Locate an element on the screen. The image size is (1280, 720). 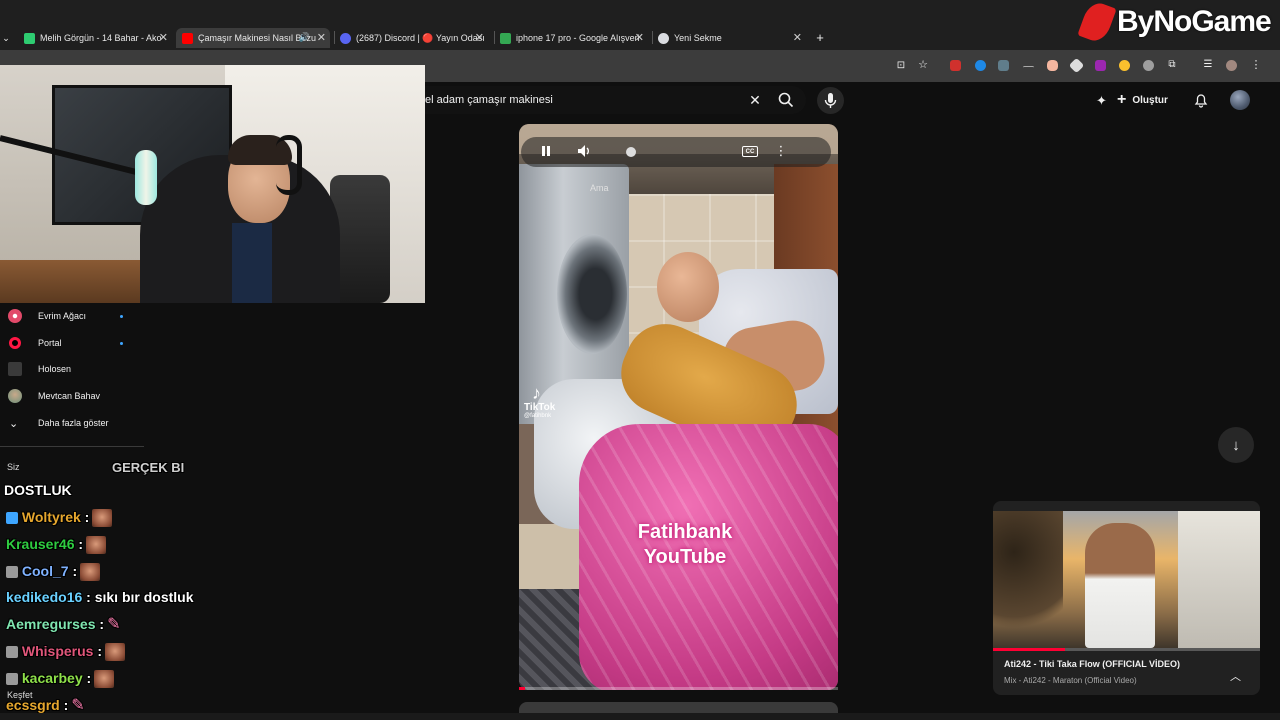
chat-message: Krauser46 : is located at coordinates (56, 545).